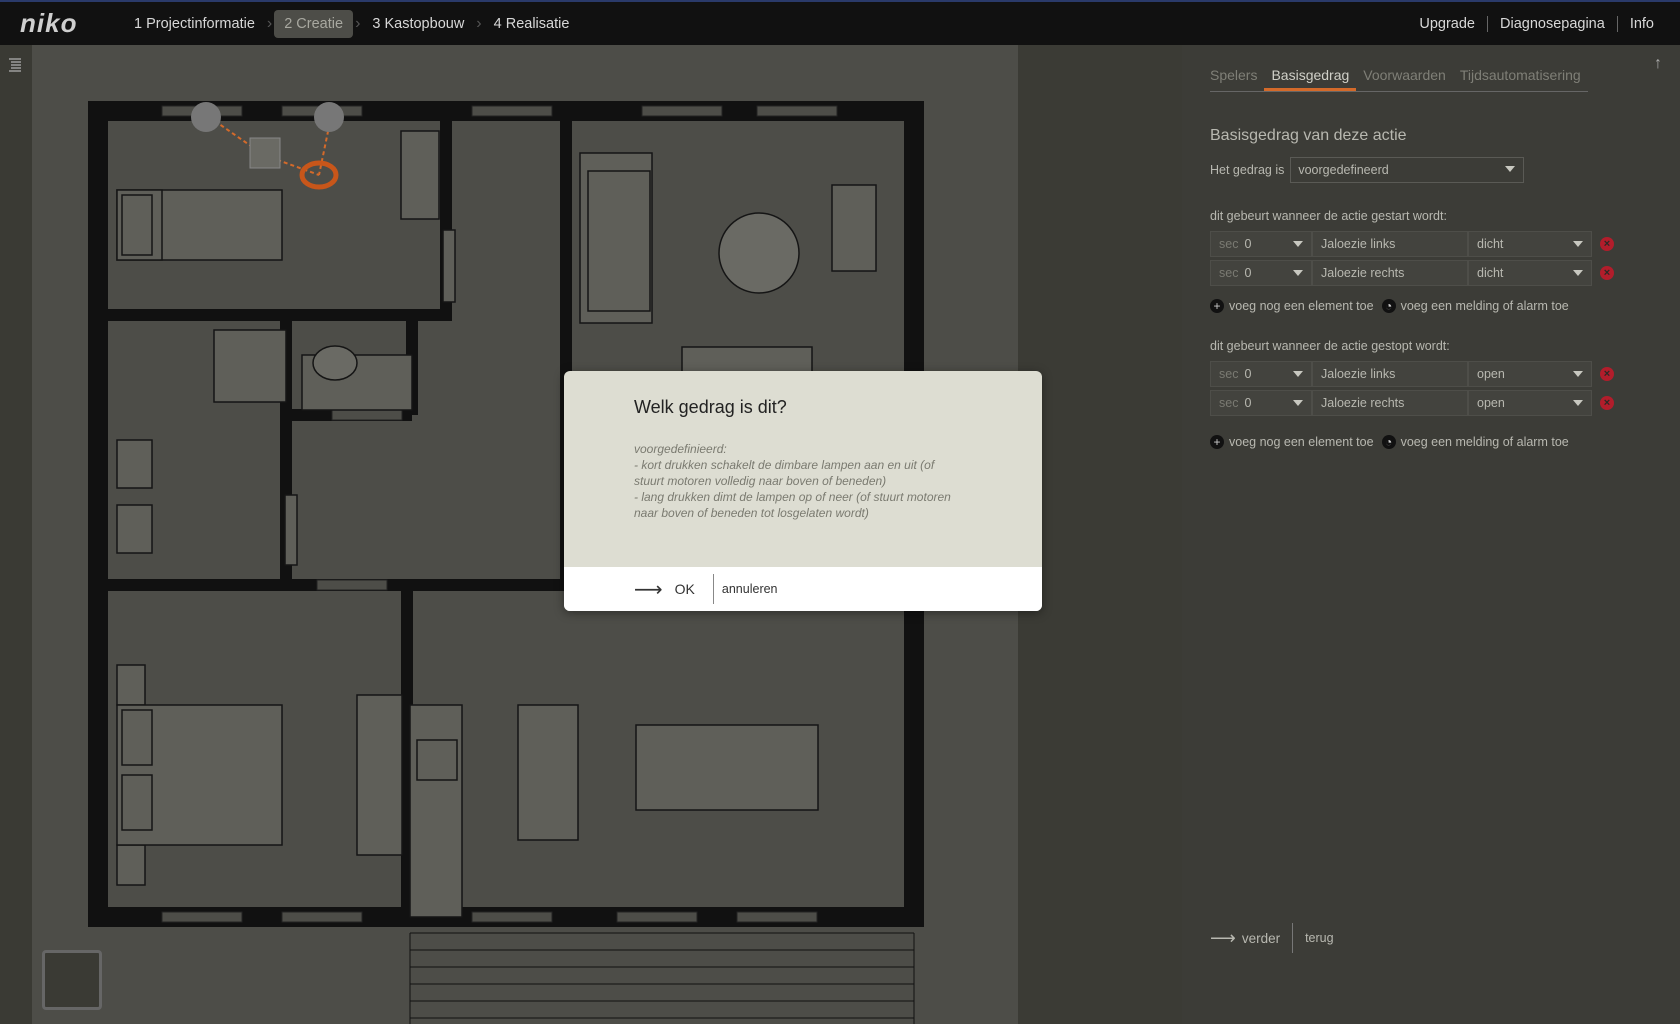 The height and width of the screenshot is (1024, 1680). I want to click on back-button: terug, so click(1319, 938).